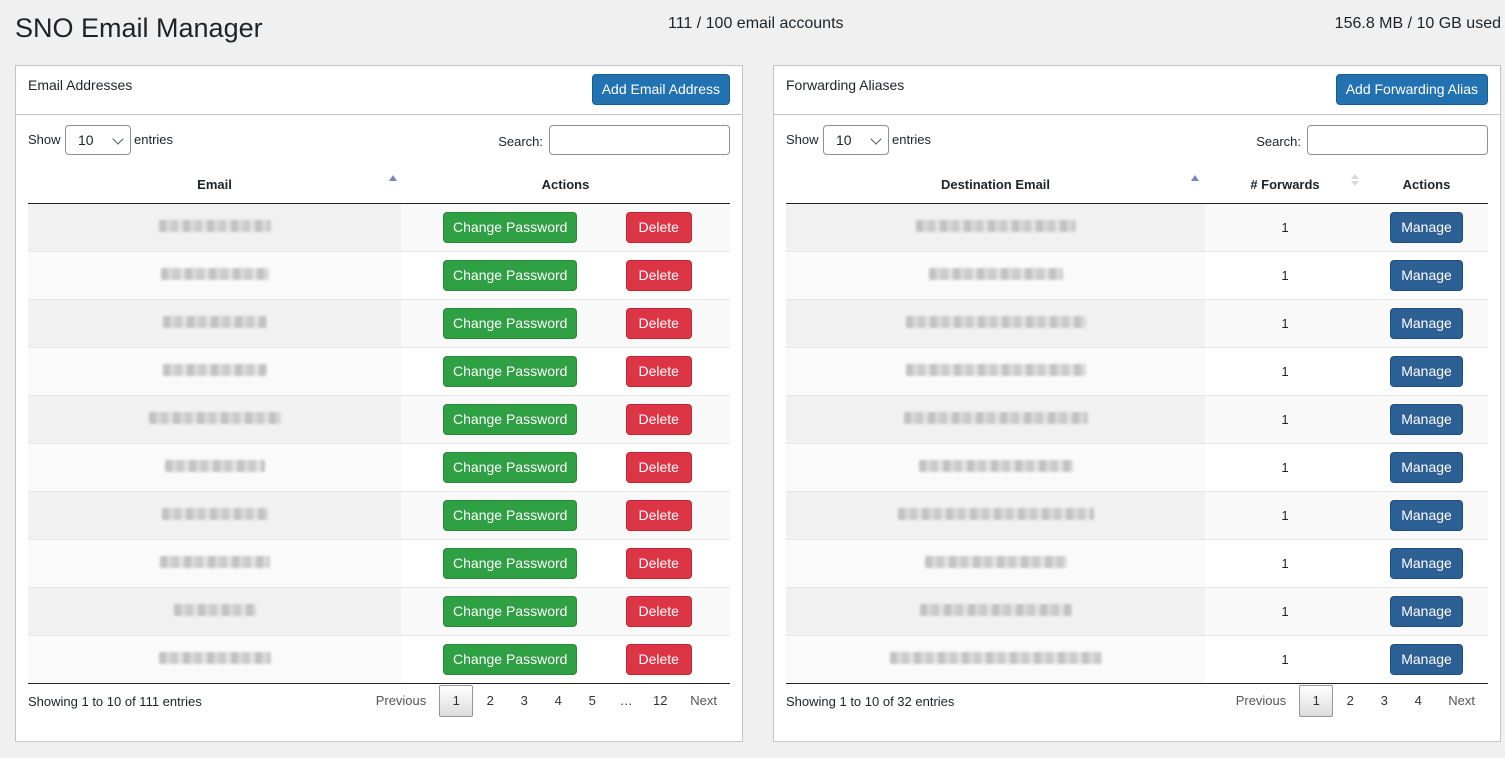 This screenshot has width=1505, height=758. Describe the element at coordinates (592, 701) in the screenshot. I see `pagination-page: 5` at that location.